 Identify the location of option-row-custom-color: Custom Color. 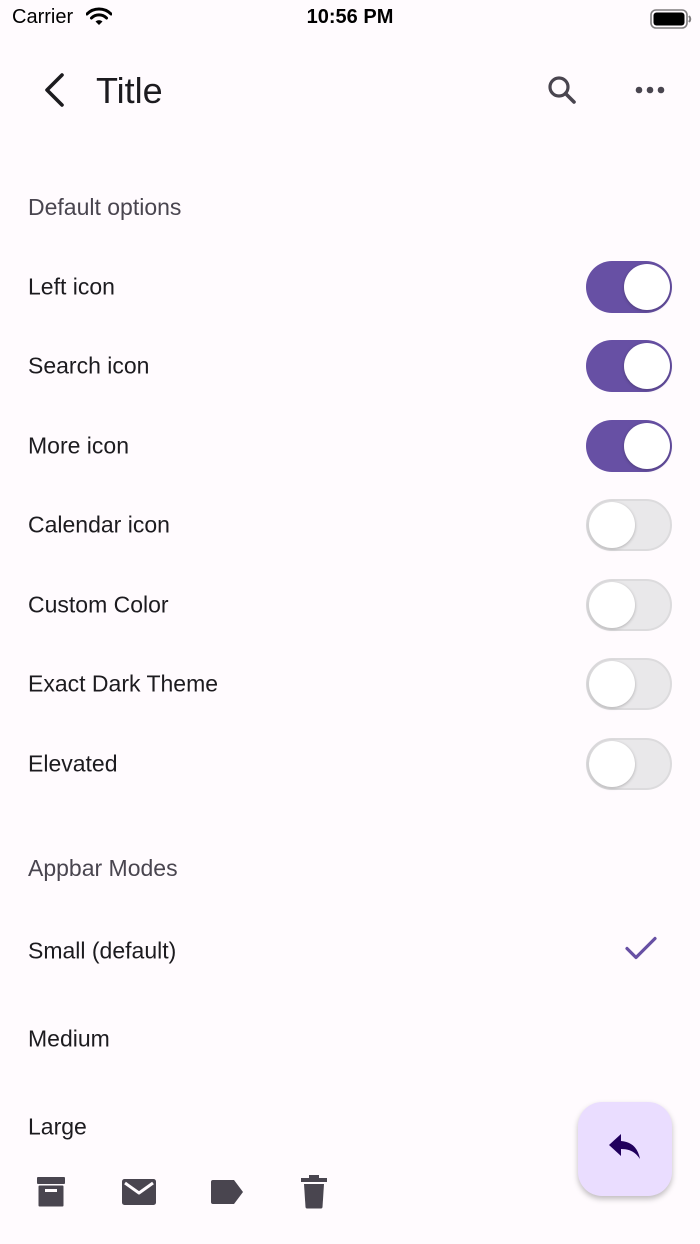
(350, 604).